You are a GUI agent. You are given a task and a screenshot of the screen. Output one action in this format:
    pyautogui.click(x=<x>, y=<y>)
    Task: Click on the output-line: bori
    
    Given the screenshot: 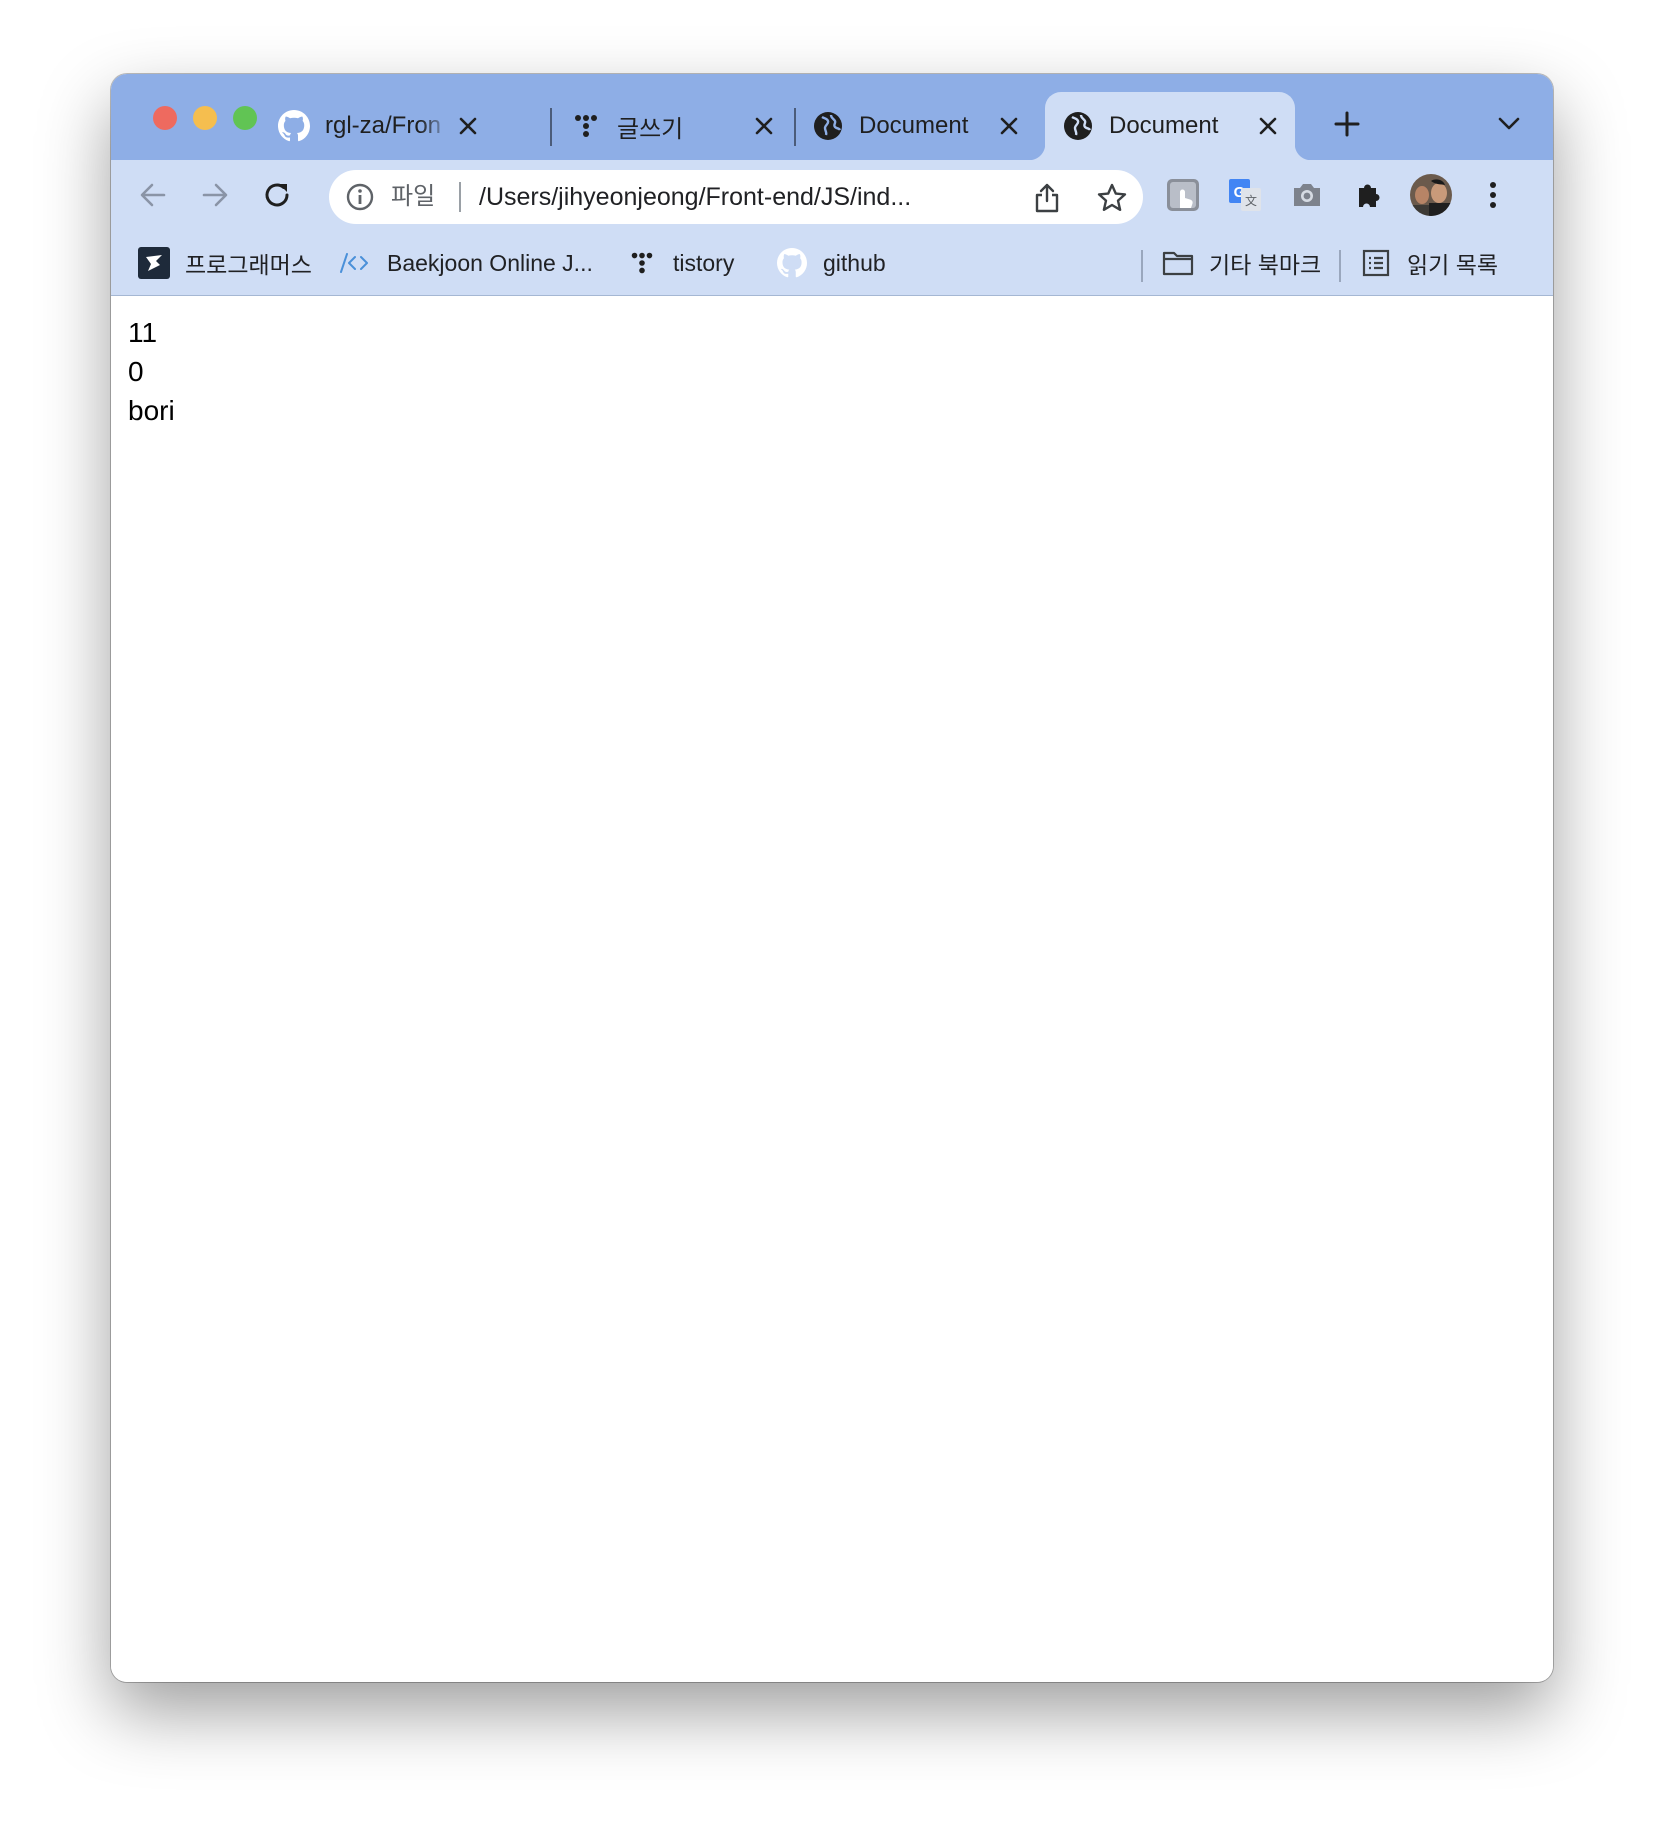 What is the action you would take?
    pyautogui.click(x=151, y=410)
    